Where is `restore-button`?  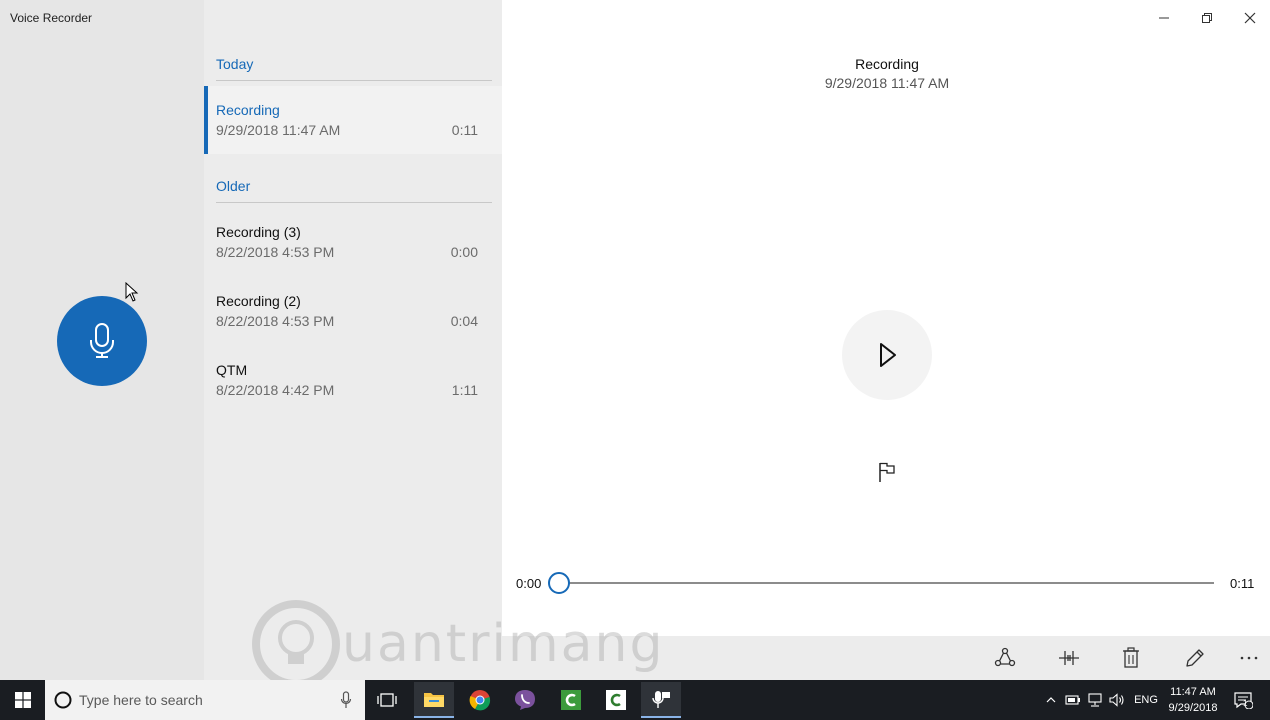
restore-button is located at coordinates (1207, 18).